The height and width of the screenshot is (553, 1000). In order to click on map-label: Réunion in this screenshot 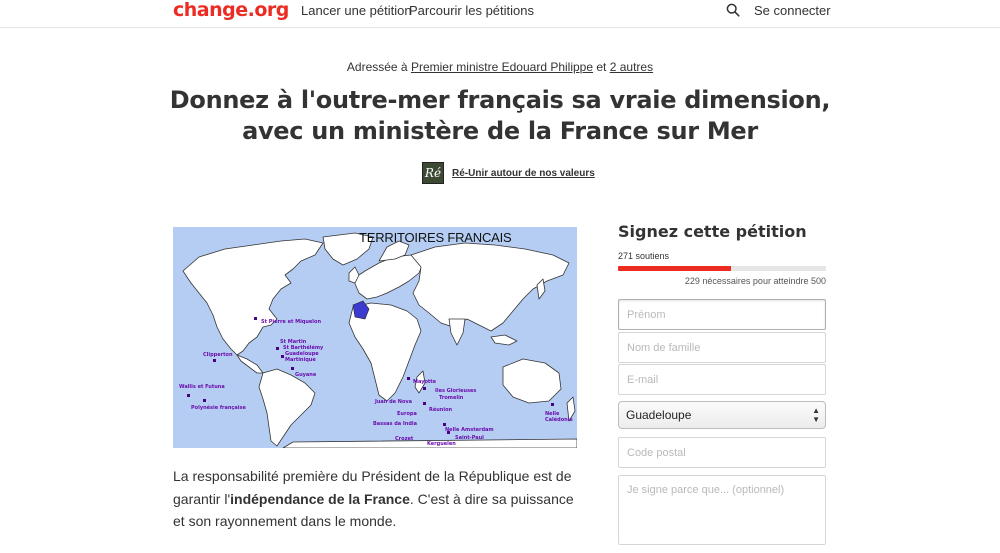, I will do `click(441, 410)`.